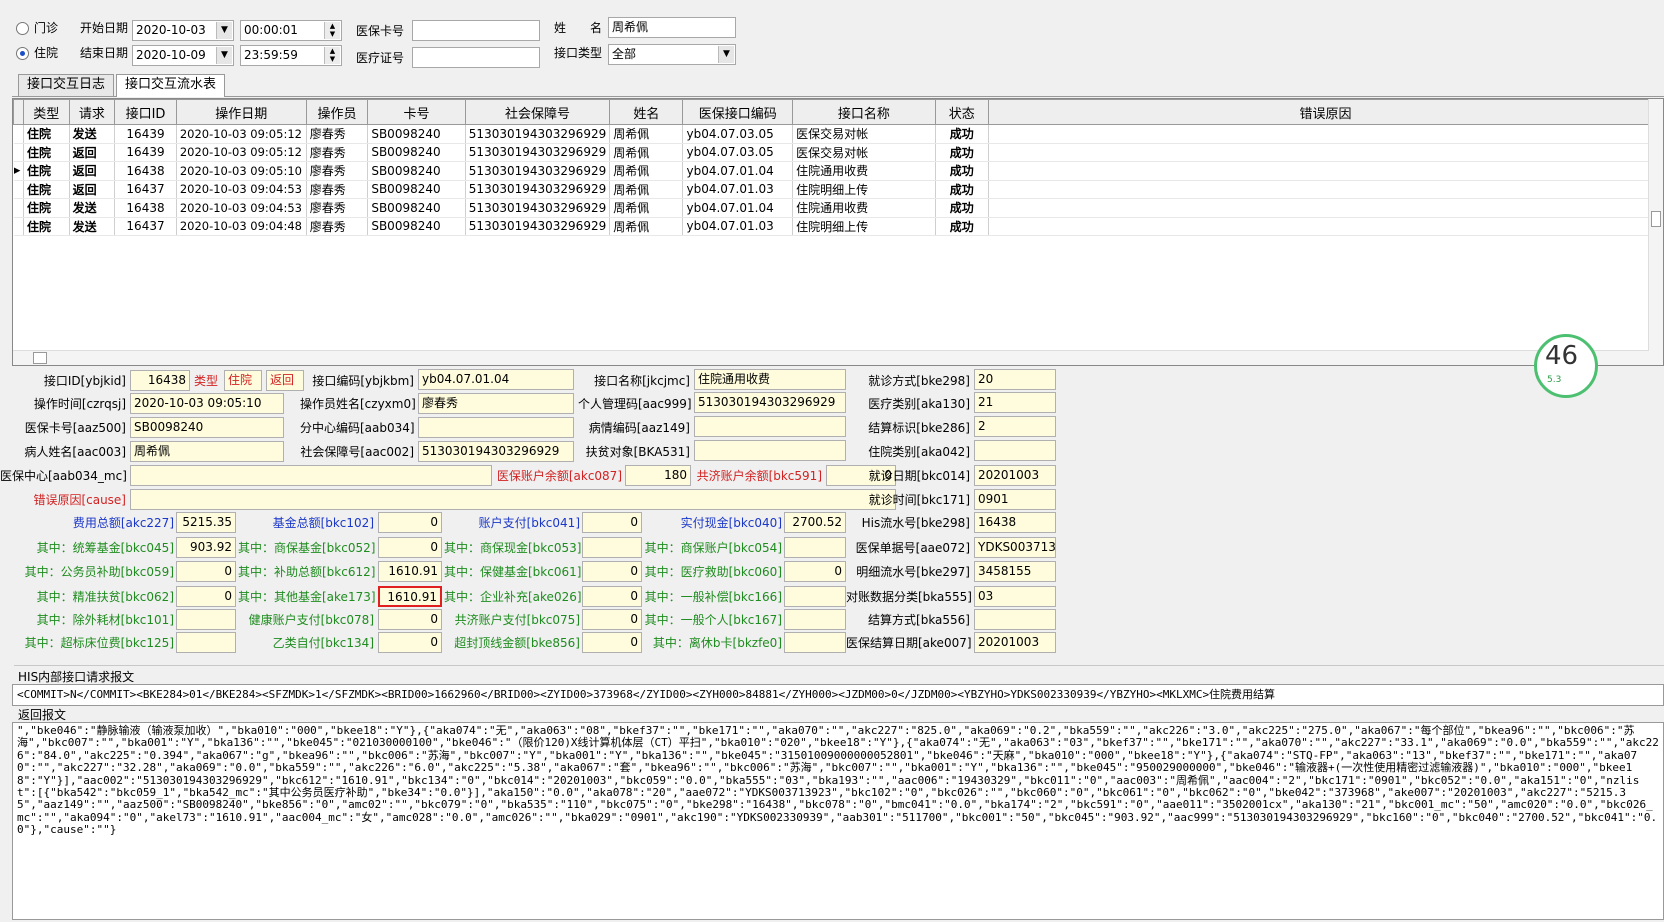  I want to click on grid-header-cell: 状态, so click(962, 112).